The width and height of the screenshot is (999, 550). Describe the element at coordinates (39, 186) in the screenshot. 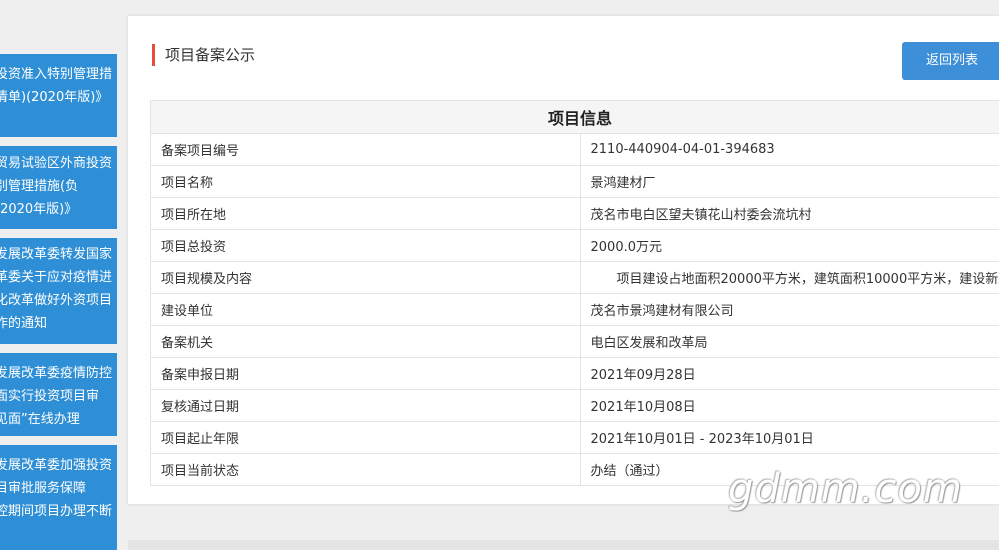

I see `sidebar-card-line: 别管理措施(负` at that location.